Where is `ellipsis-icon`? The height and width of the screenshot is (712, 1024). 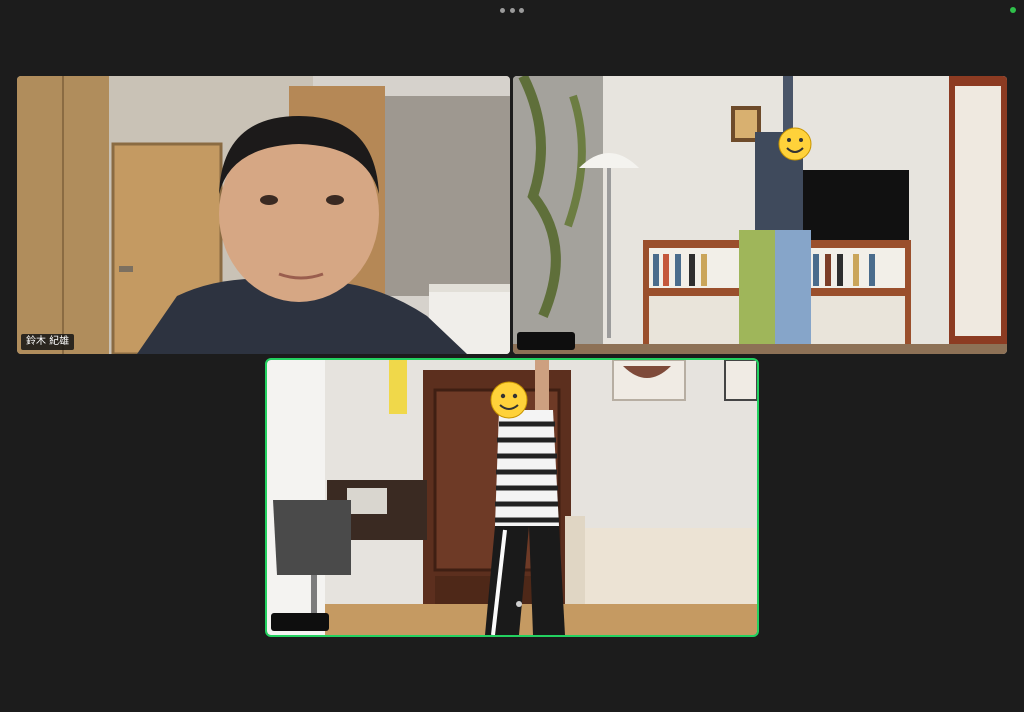 ellipsis-icon is located at coordinates (512, 10).